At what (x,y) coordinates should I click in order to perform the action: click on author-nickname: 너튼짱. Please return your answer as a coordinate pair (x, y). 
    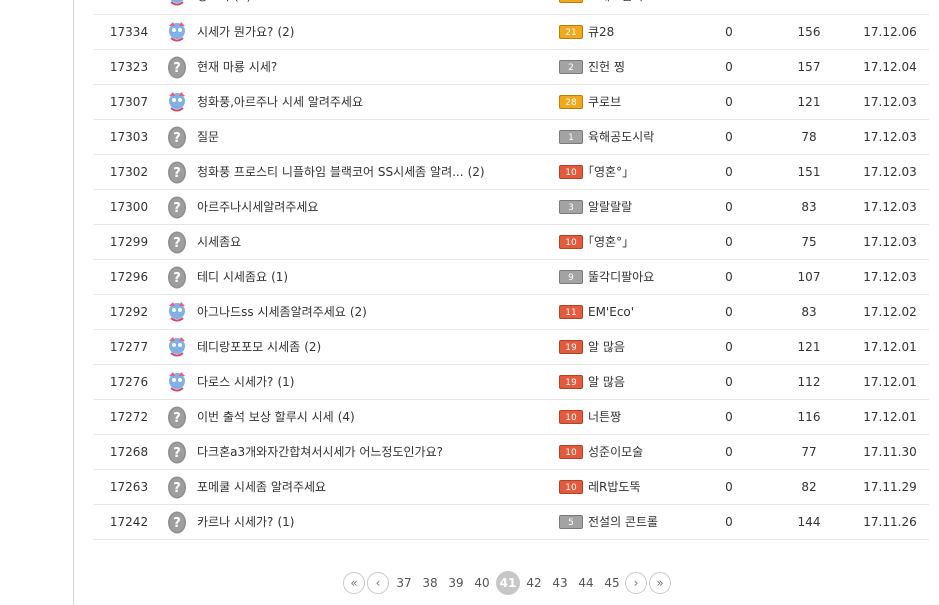
    Looking at the image, I should click on (604, 417).